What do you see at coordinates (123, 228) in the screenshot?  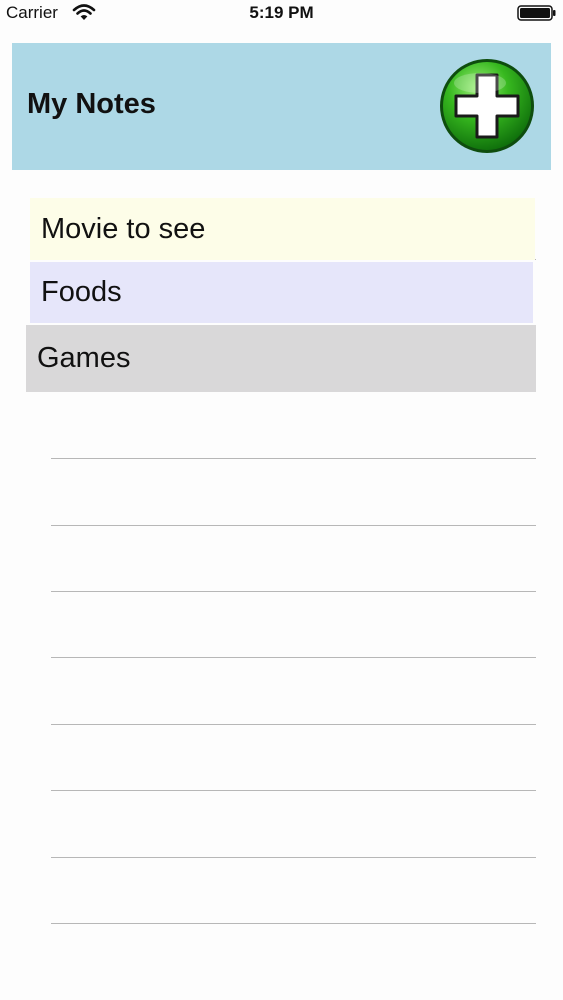 I see `note-label: Movie to see` at bounding box center [123, 228].